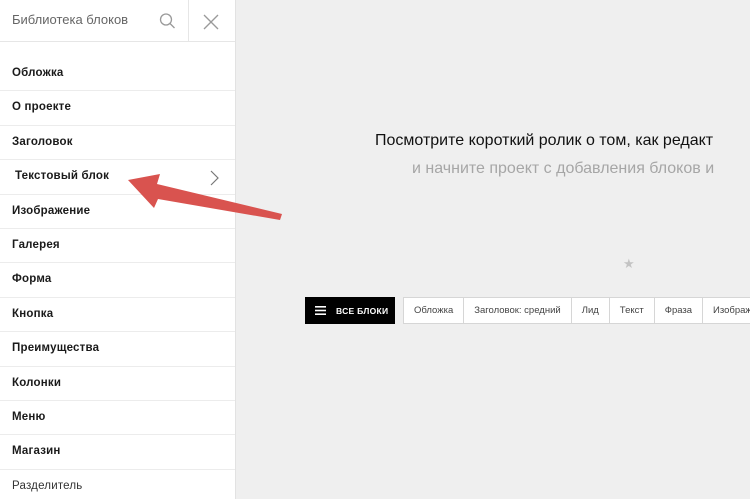 The width and height of the screenshot is (750, 499). Describe the element at coordinates (679, 310) in the screenshot. I see `tag-phrase: Фраза` at that location.